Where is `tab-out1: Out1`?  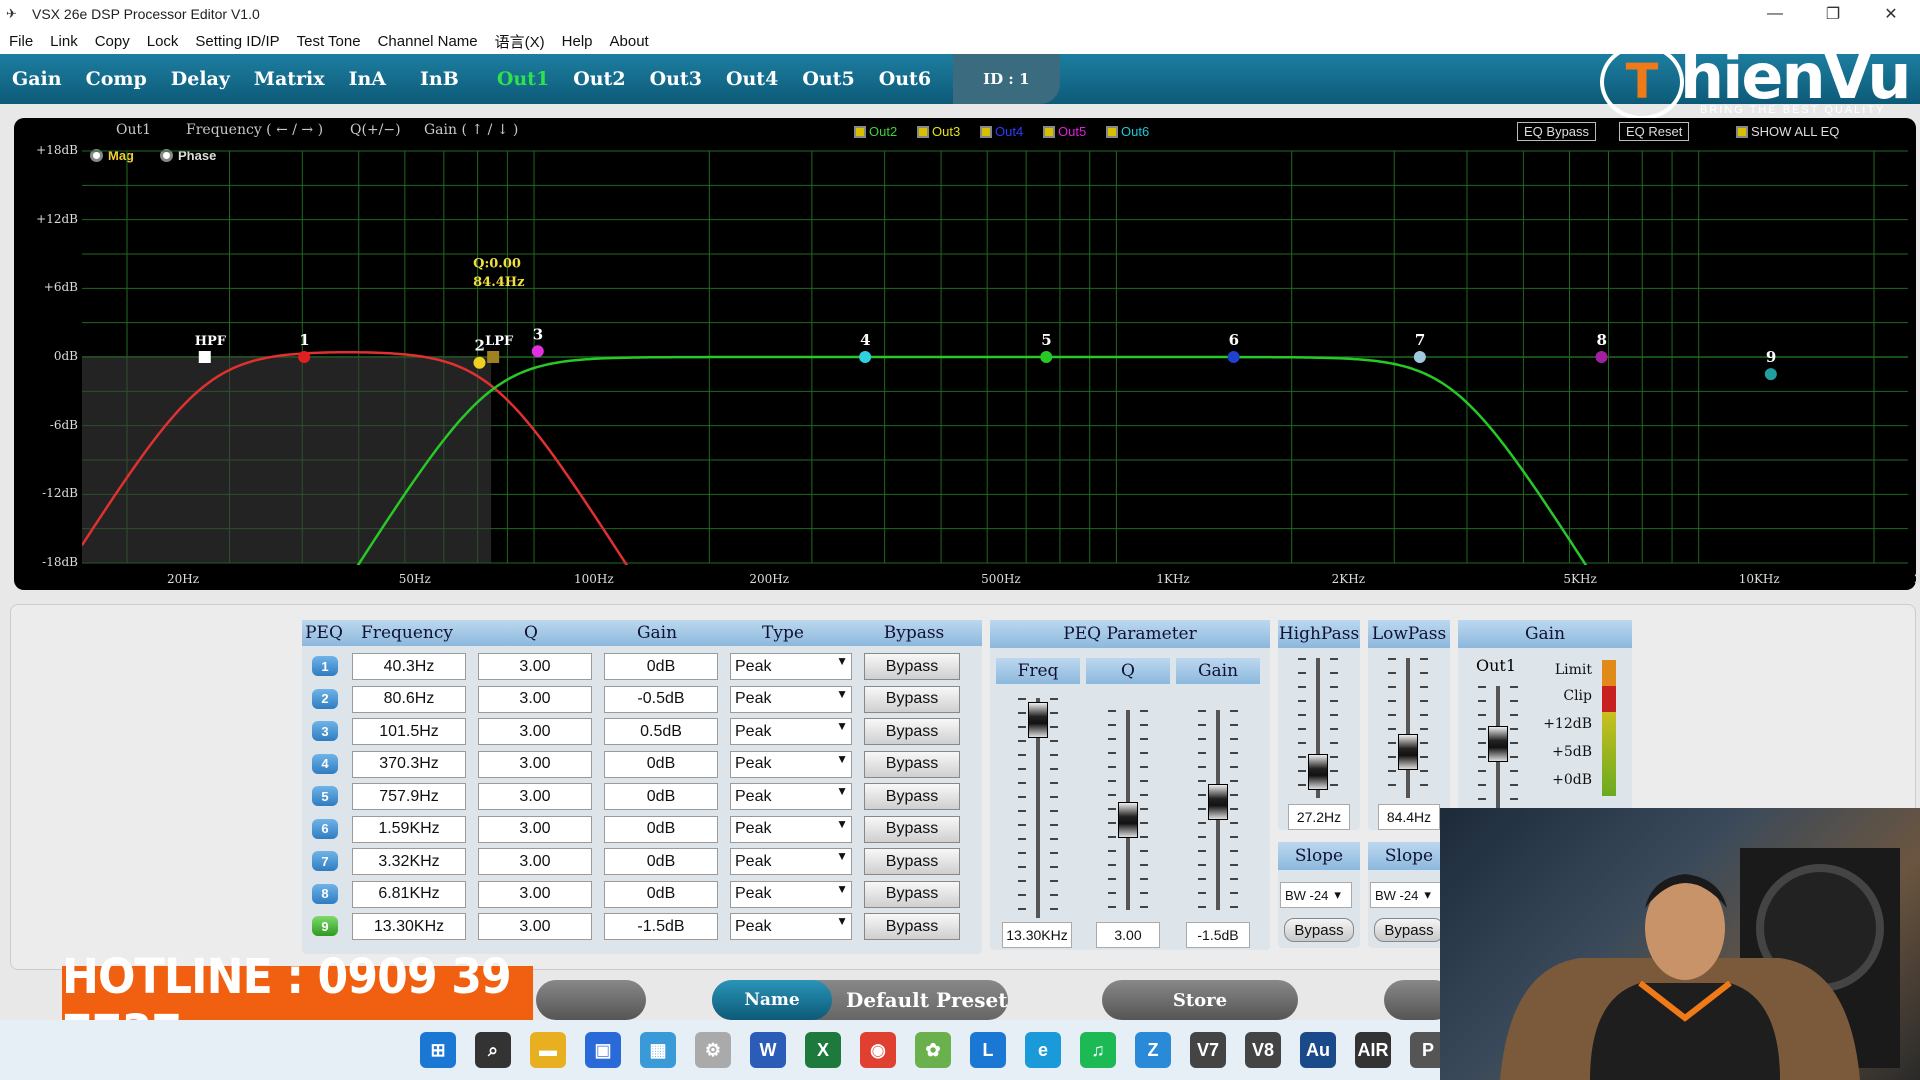 tab-out1: Out1 is located at coordinates (523, 79).